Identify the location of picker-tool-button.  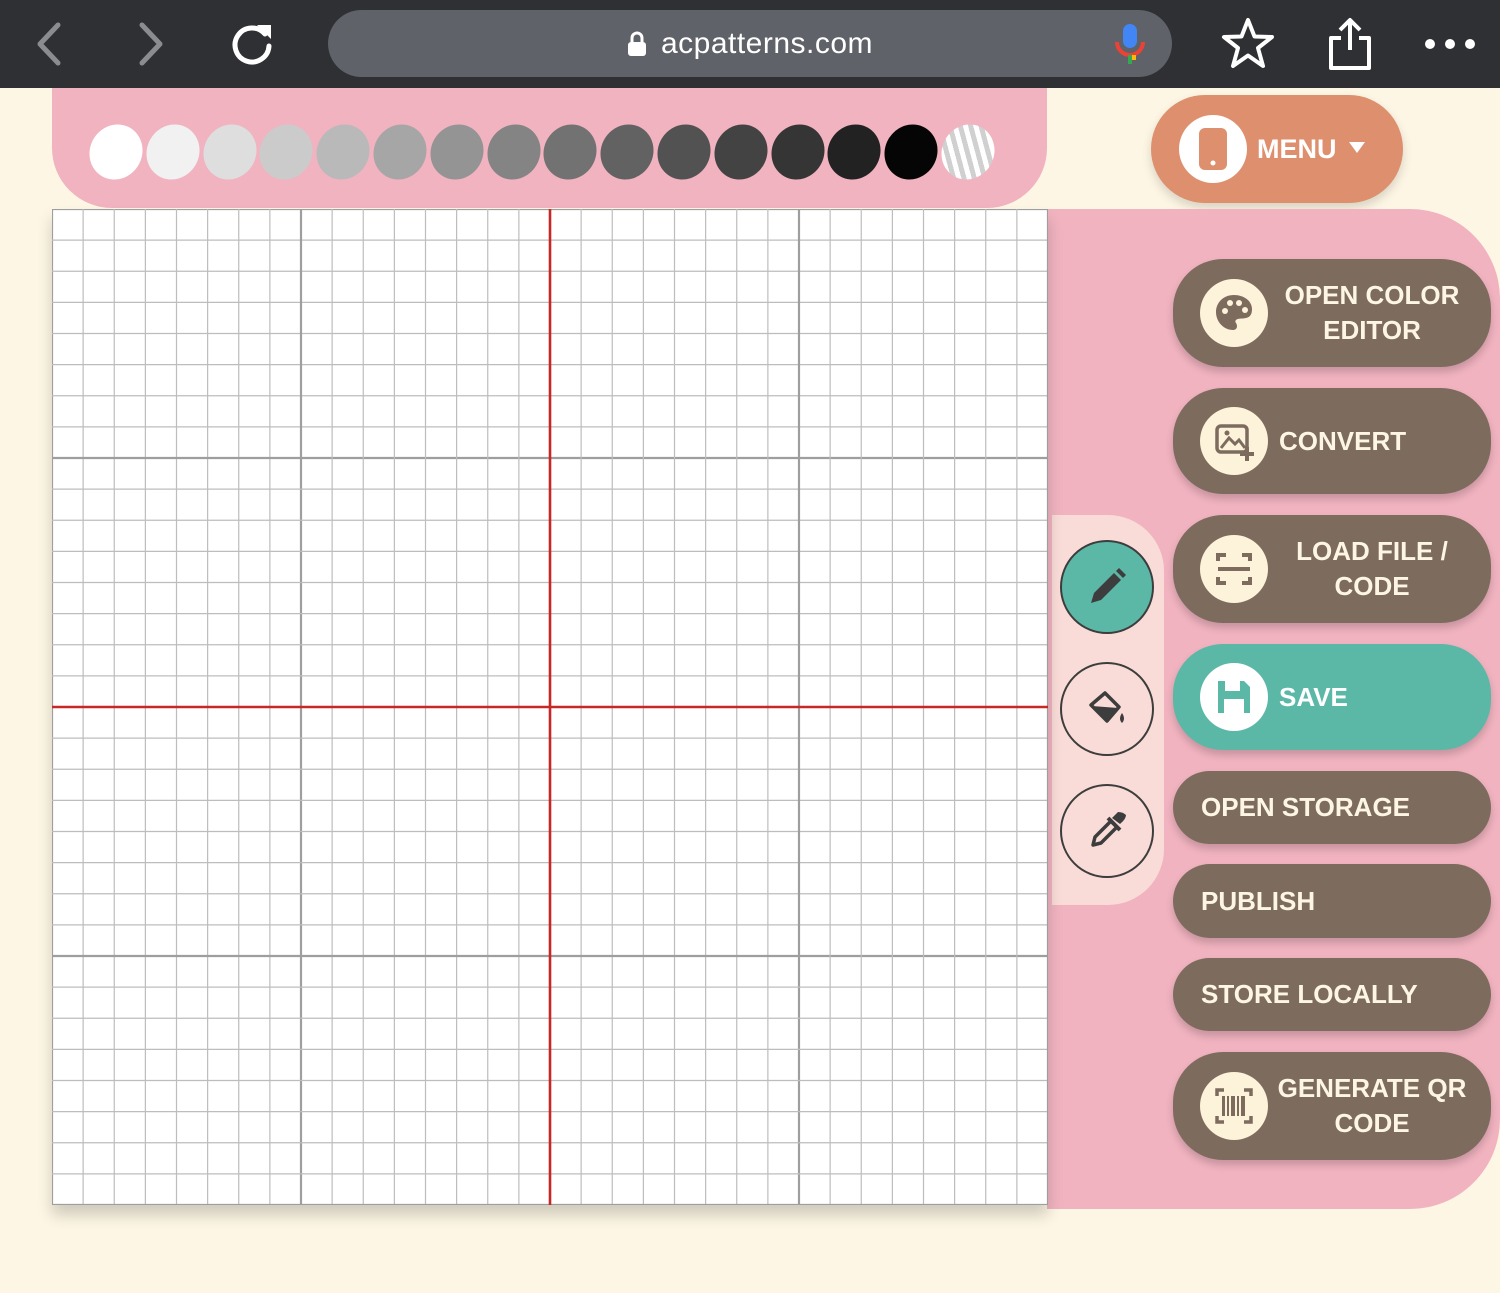
(1107, 831).